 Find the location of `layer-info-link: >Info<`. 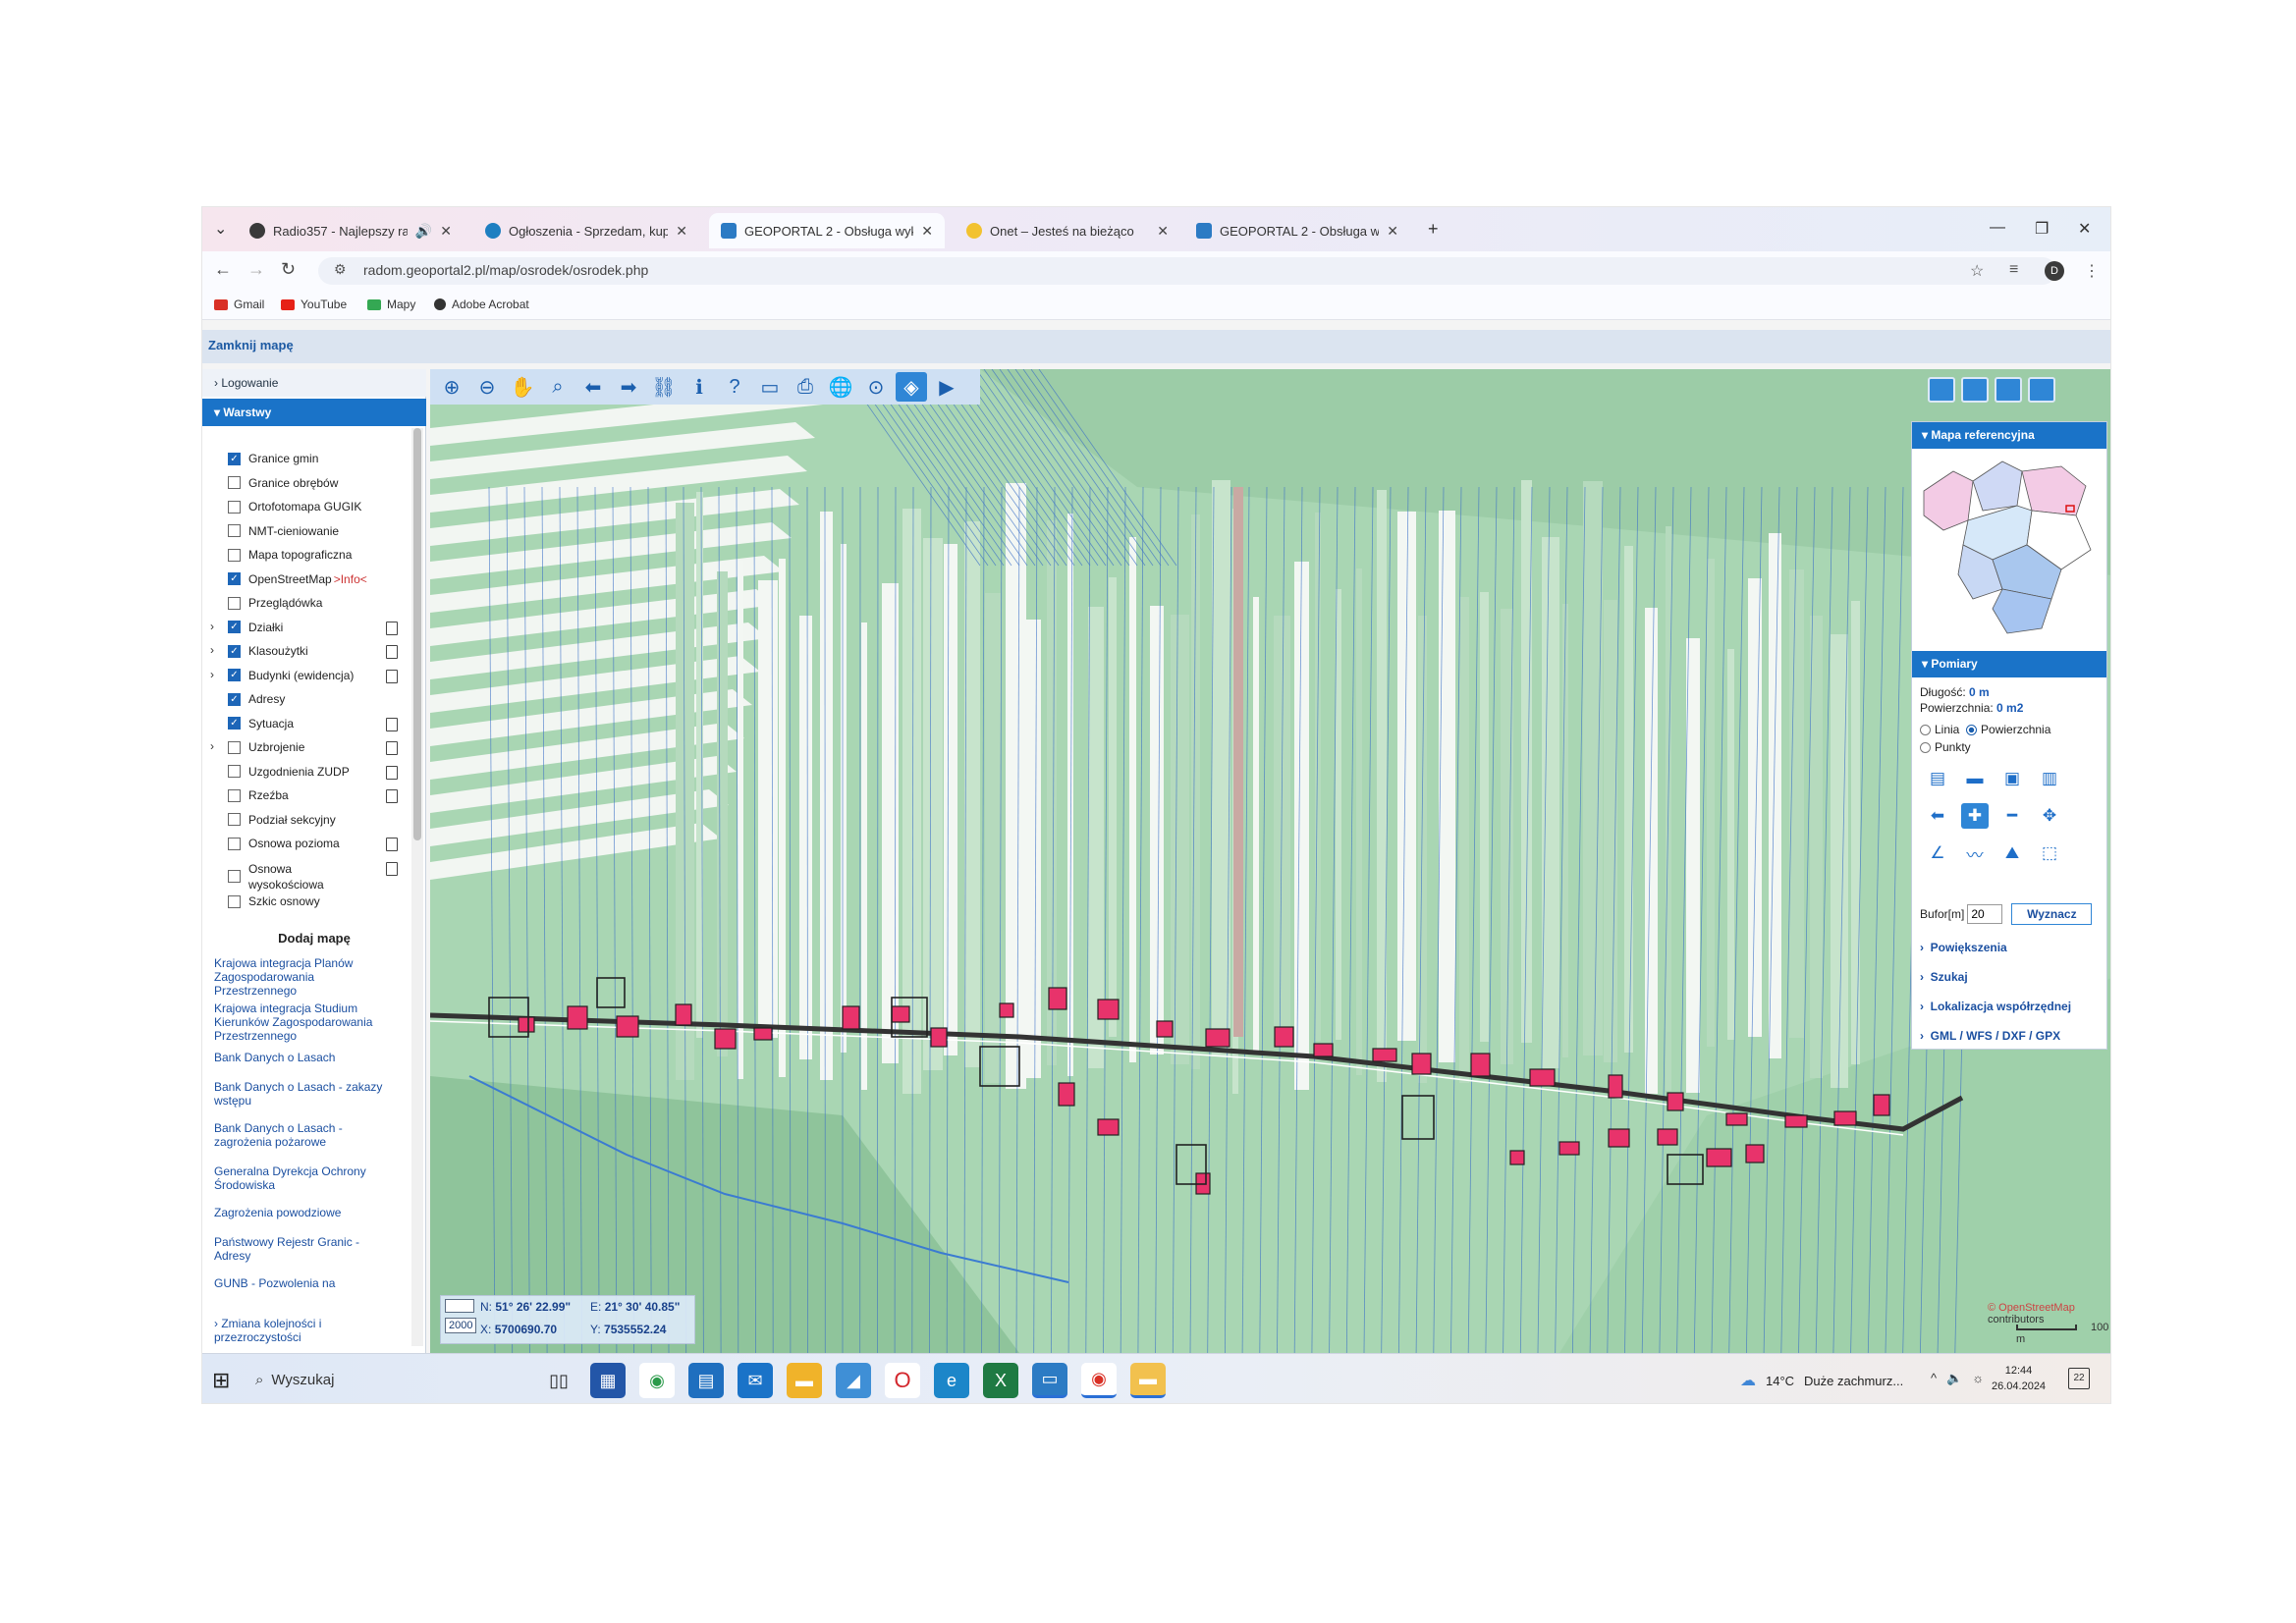

layer-info-link: >Info< is located at coordinates (350, 579).